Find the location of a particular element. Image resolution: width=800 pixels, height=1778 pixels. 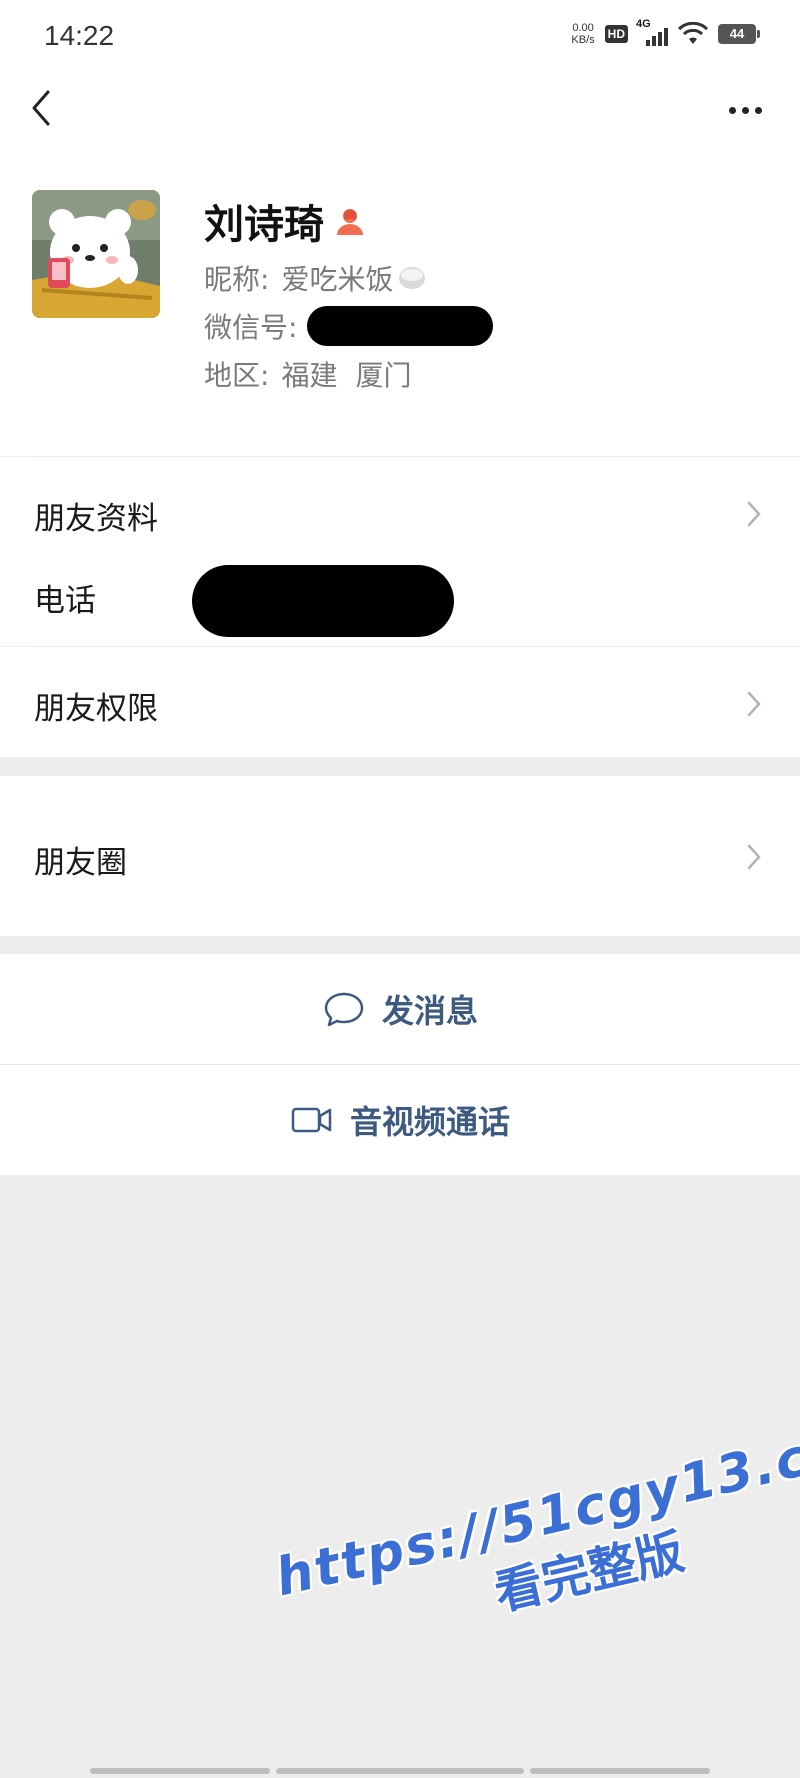

contact-name: 刘诗琦 is located at coordinates (264, 225).